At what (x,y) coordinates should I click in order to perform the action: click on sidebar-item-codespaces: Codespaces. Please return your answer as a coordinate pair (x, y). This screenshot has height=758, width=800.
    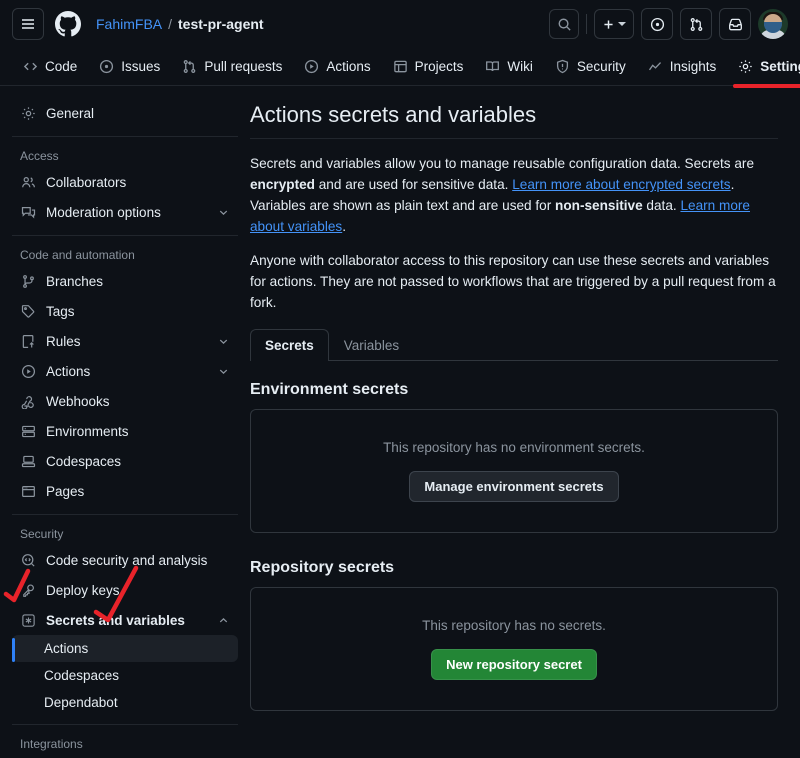
    Looking at the image, I should click on (125, 461).